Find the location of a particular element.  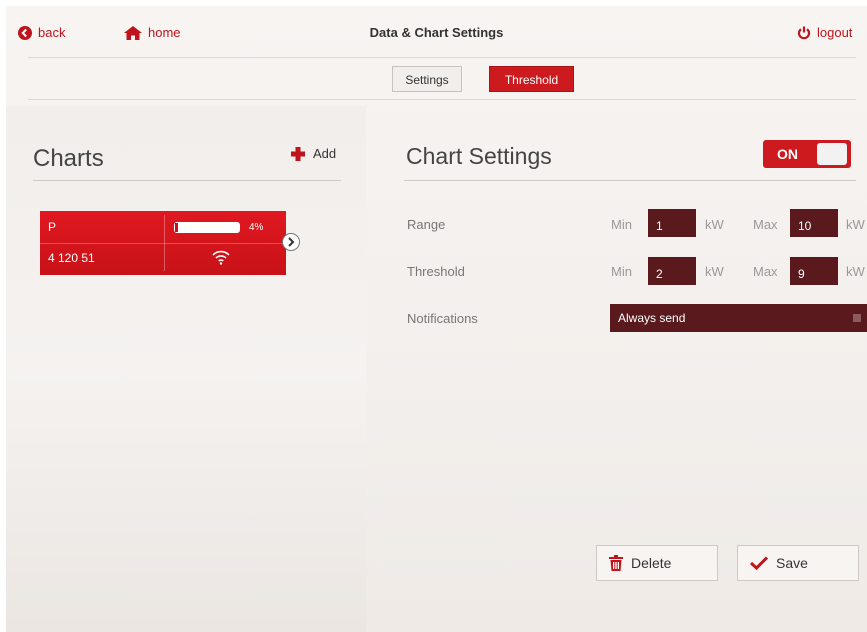

add-chart-button: Add is located at coordinates (313, 153).